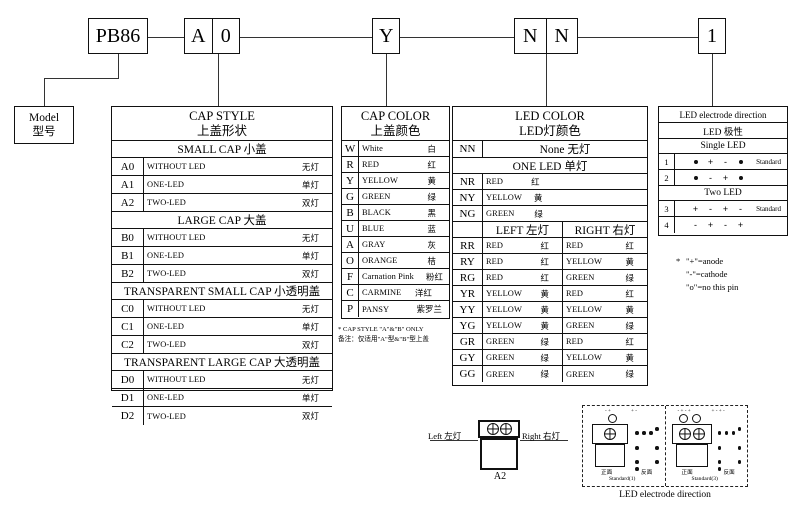 The height and width of the screenshot is (515, 800). What do you see at coordinates (561, 36) in the screenshot?
I see `code-cell-led-color-2: N` at bounding box center [561, 36].